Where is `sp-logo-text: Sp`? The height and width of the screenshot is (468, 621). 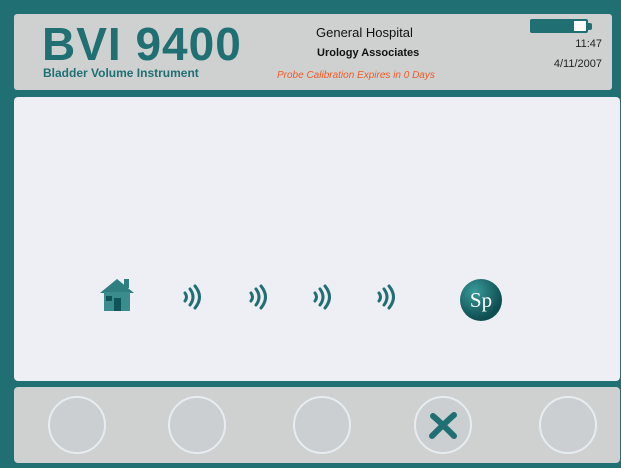 sp-logo-text: Sp is located at coordinates (481, 299).